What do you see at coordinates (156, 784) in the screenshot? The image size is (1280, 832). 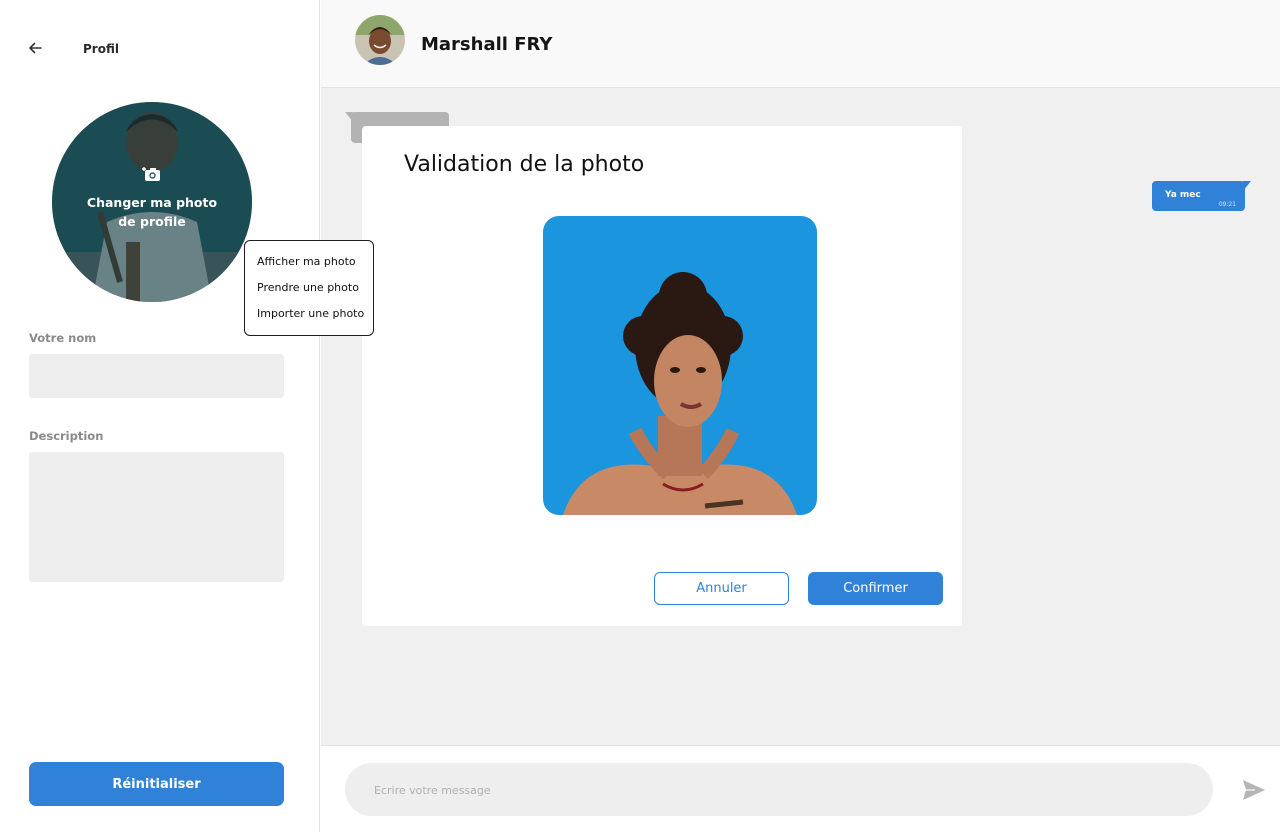 I see `reset-button: Réinitialiser` at bounding box center [156, 784].